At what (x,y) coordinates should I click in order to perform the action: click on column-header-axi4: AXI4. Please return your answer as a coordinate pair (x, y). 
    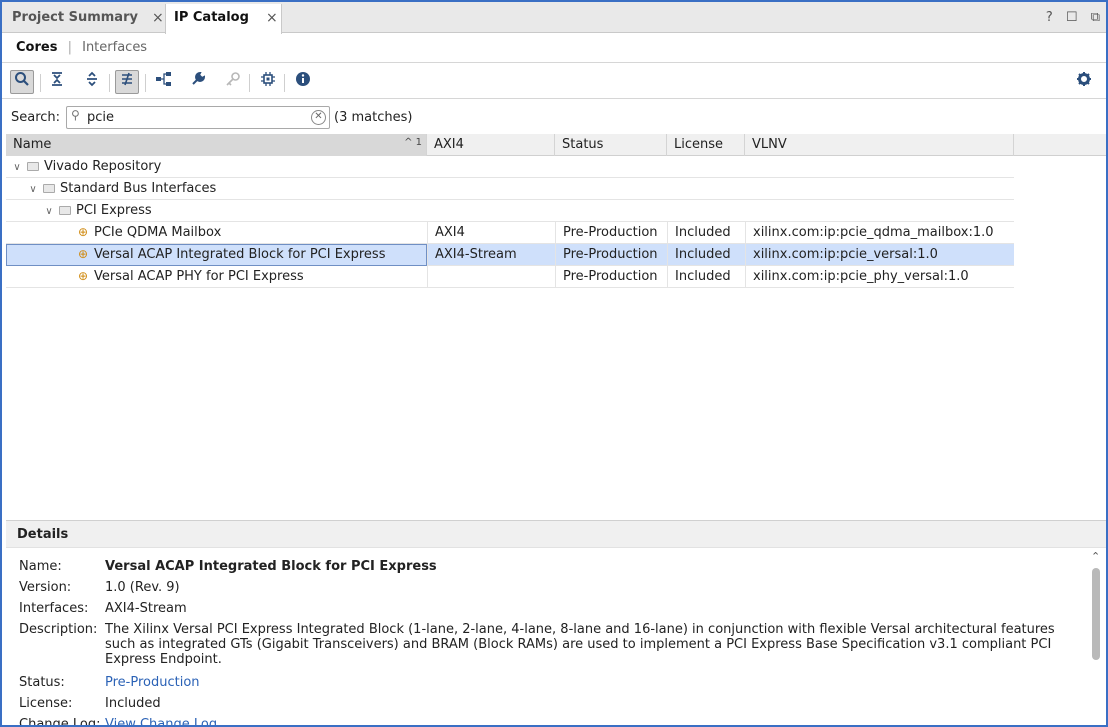
    Looking at the image, I should click on (491, 145).